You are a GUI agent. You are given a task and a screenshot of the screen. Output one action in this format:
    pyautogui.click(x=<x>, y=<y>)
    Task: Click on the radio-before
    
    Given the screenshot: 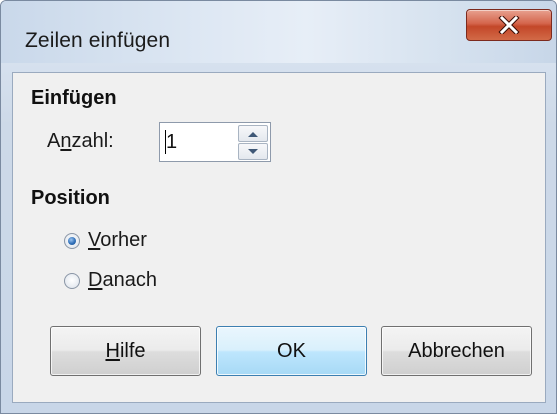 What is the action you would take?
    pyautogui.click(x=72, y=241)
    